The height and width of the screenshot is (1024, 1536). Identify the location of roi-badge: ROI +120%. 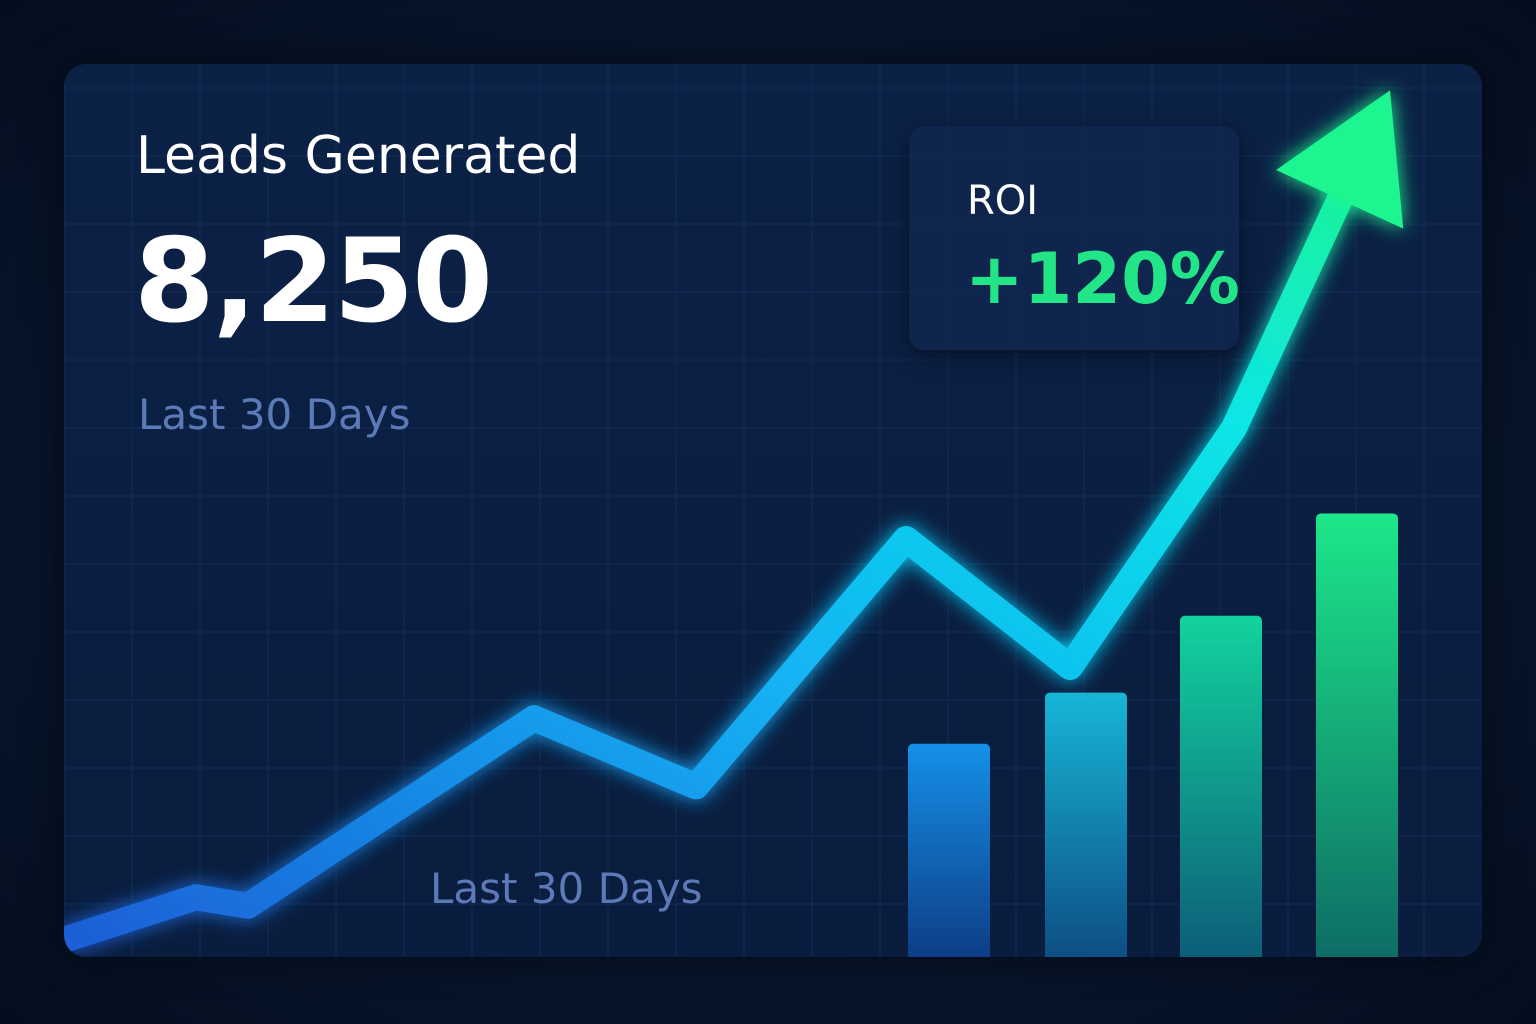
(1074, 238).